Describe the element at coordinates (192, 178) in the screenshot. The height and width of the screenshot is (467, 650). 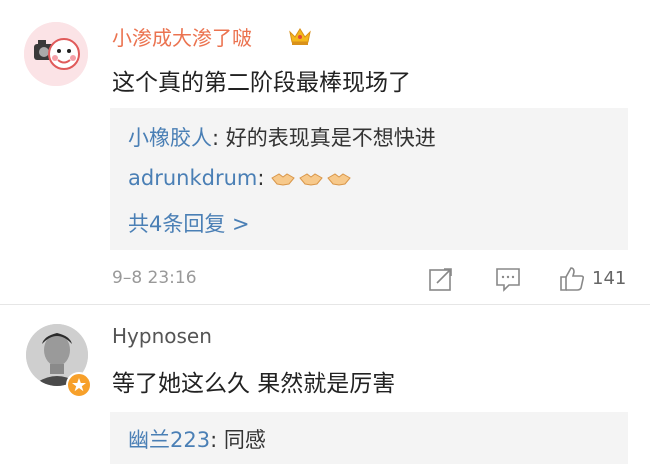
I see `reply-author: adrunkdrum` at that location.